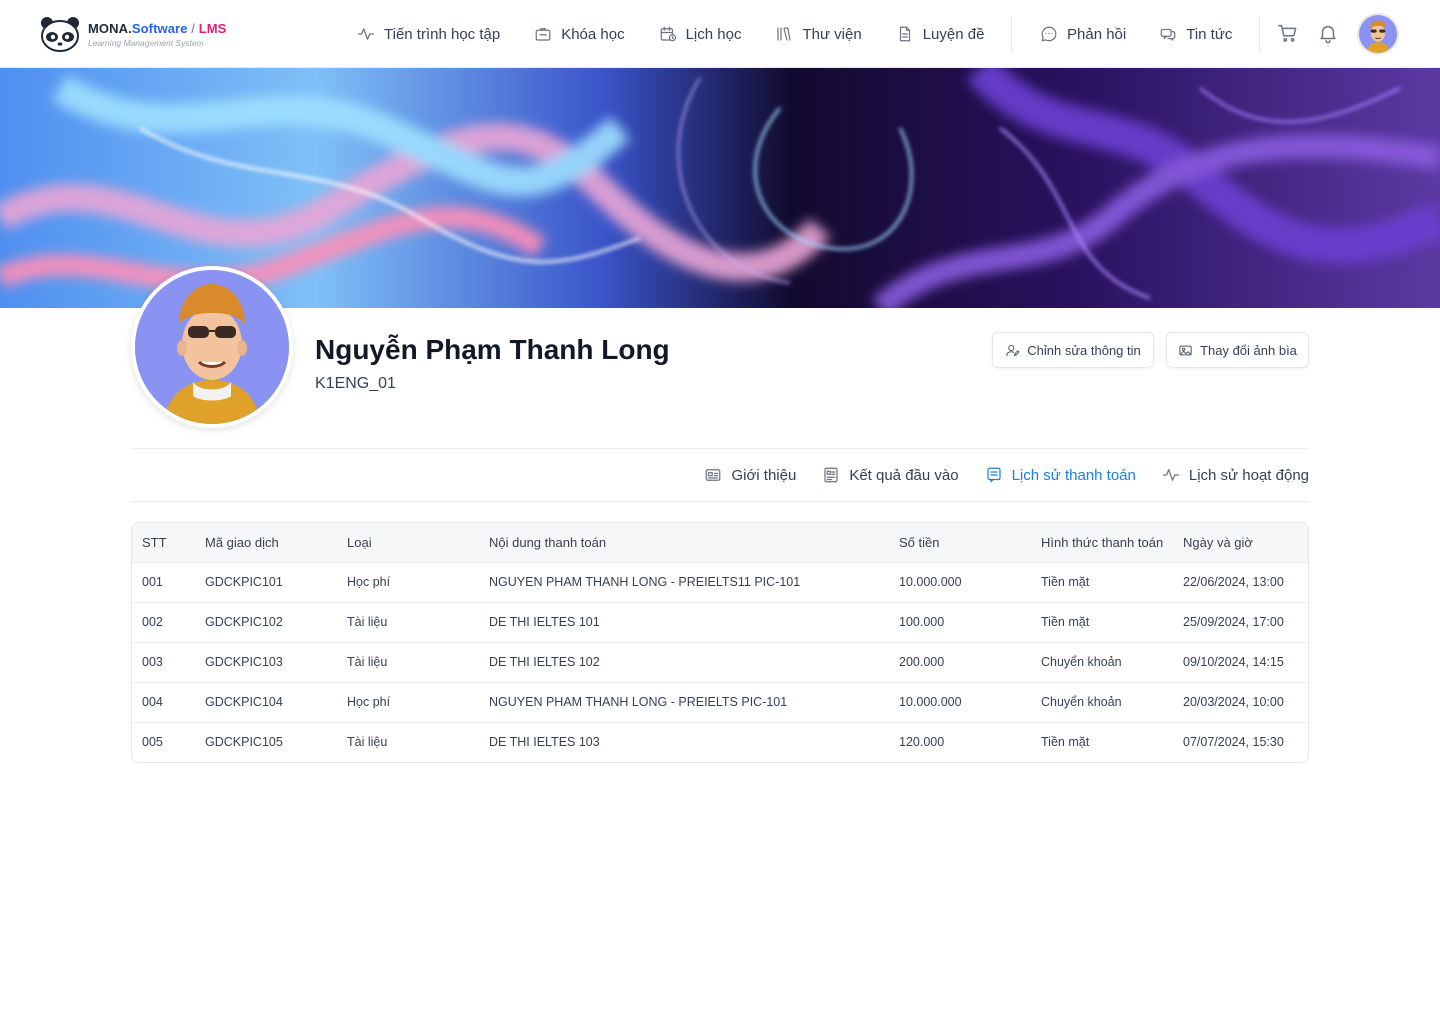 The height and width of the screenshot is (1024, 1440). I want to click on divider, so click(720, 501).